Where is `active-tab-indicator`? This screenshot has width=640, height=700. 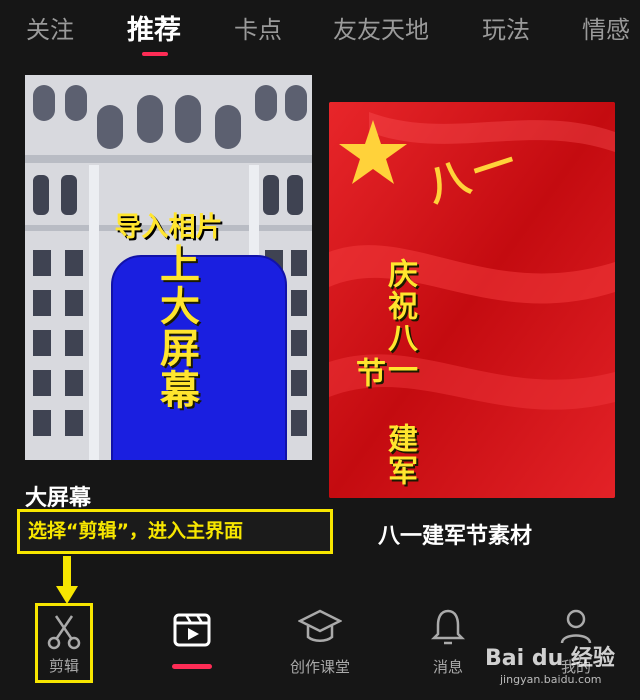 active-tab-indicator is located at coordinates (155, 54).